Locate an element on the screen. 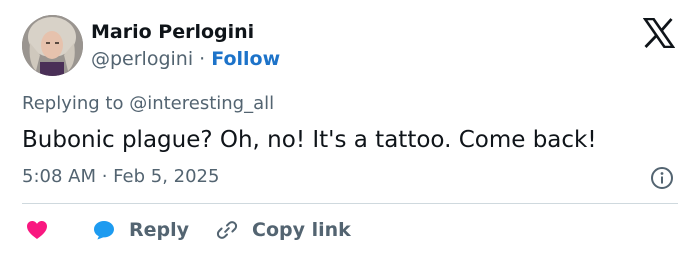 The image size is (700, 256). like-heart-icon is located at coordinates (37, 230).